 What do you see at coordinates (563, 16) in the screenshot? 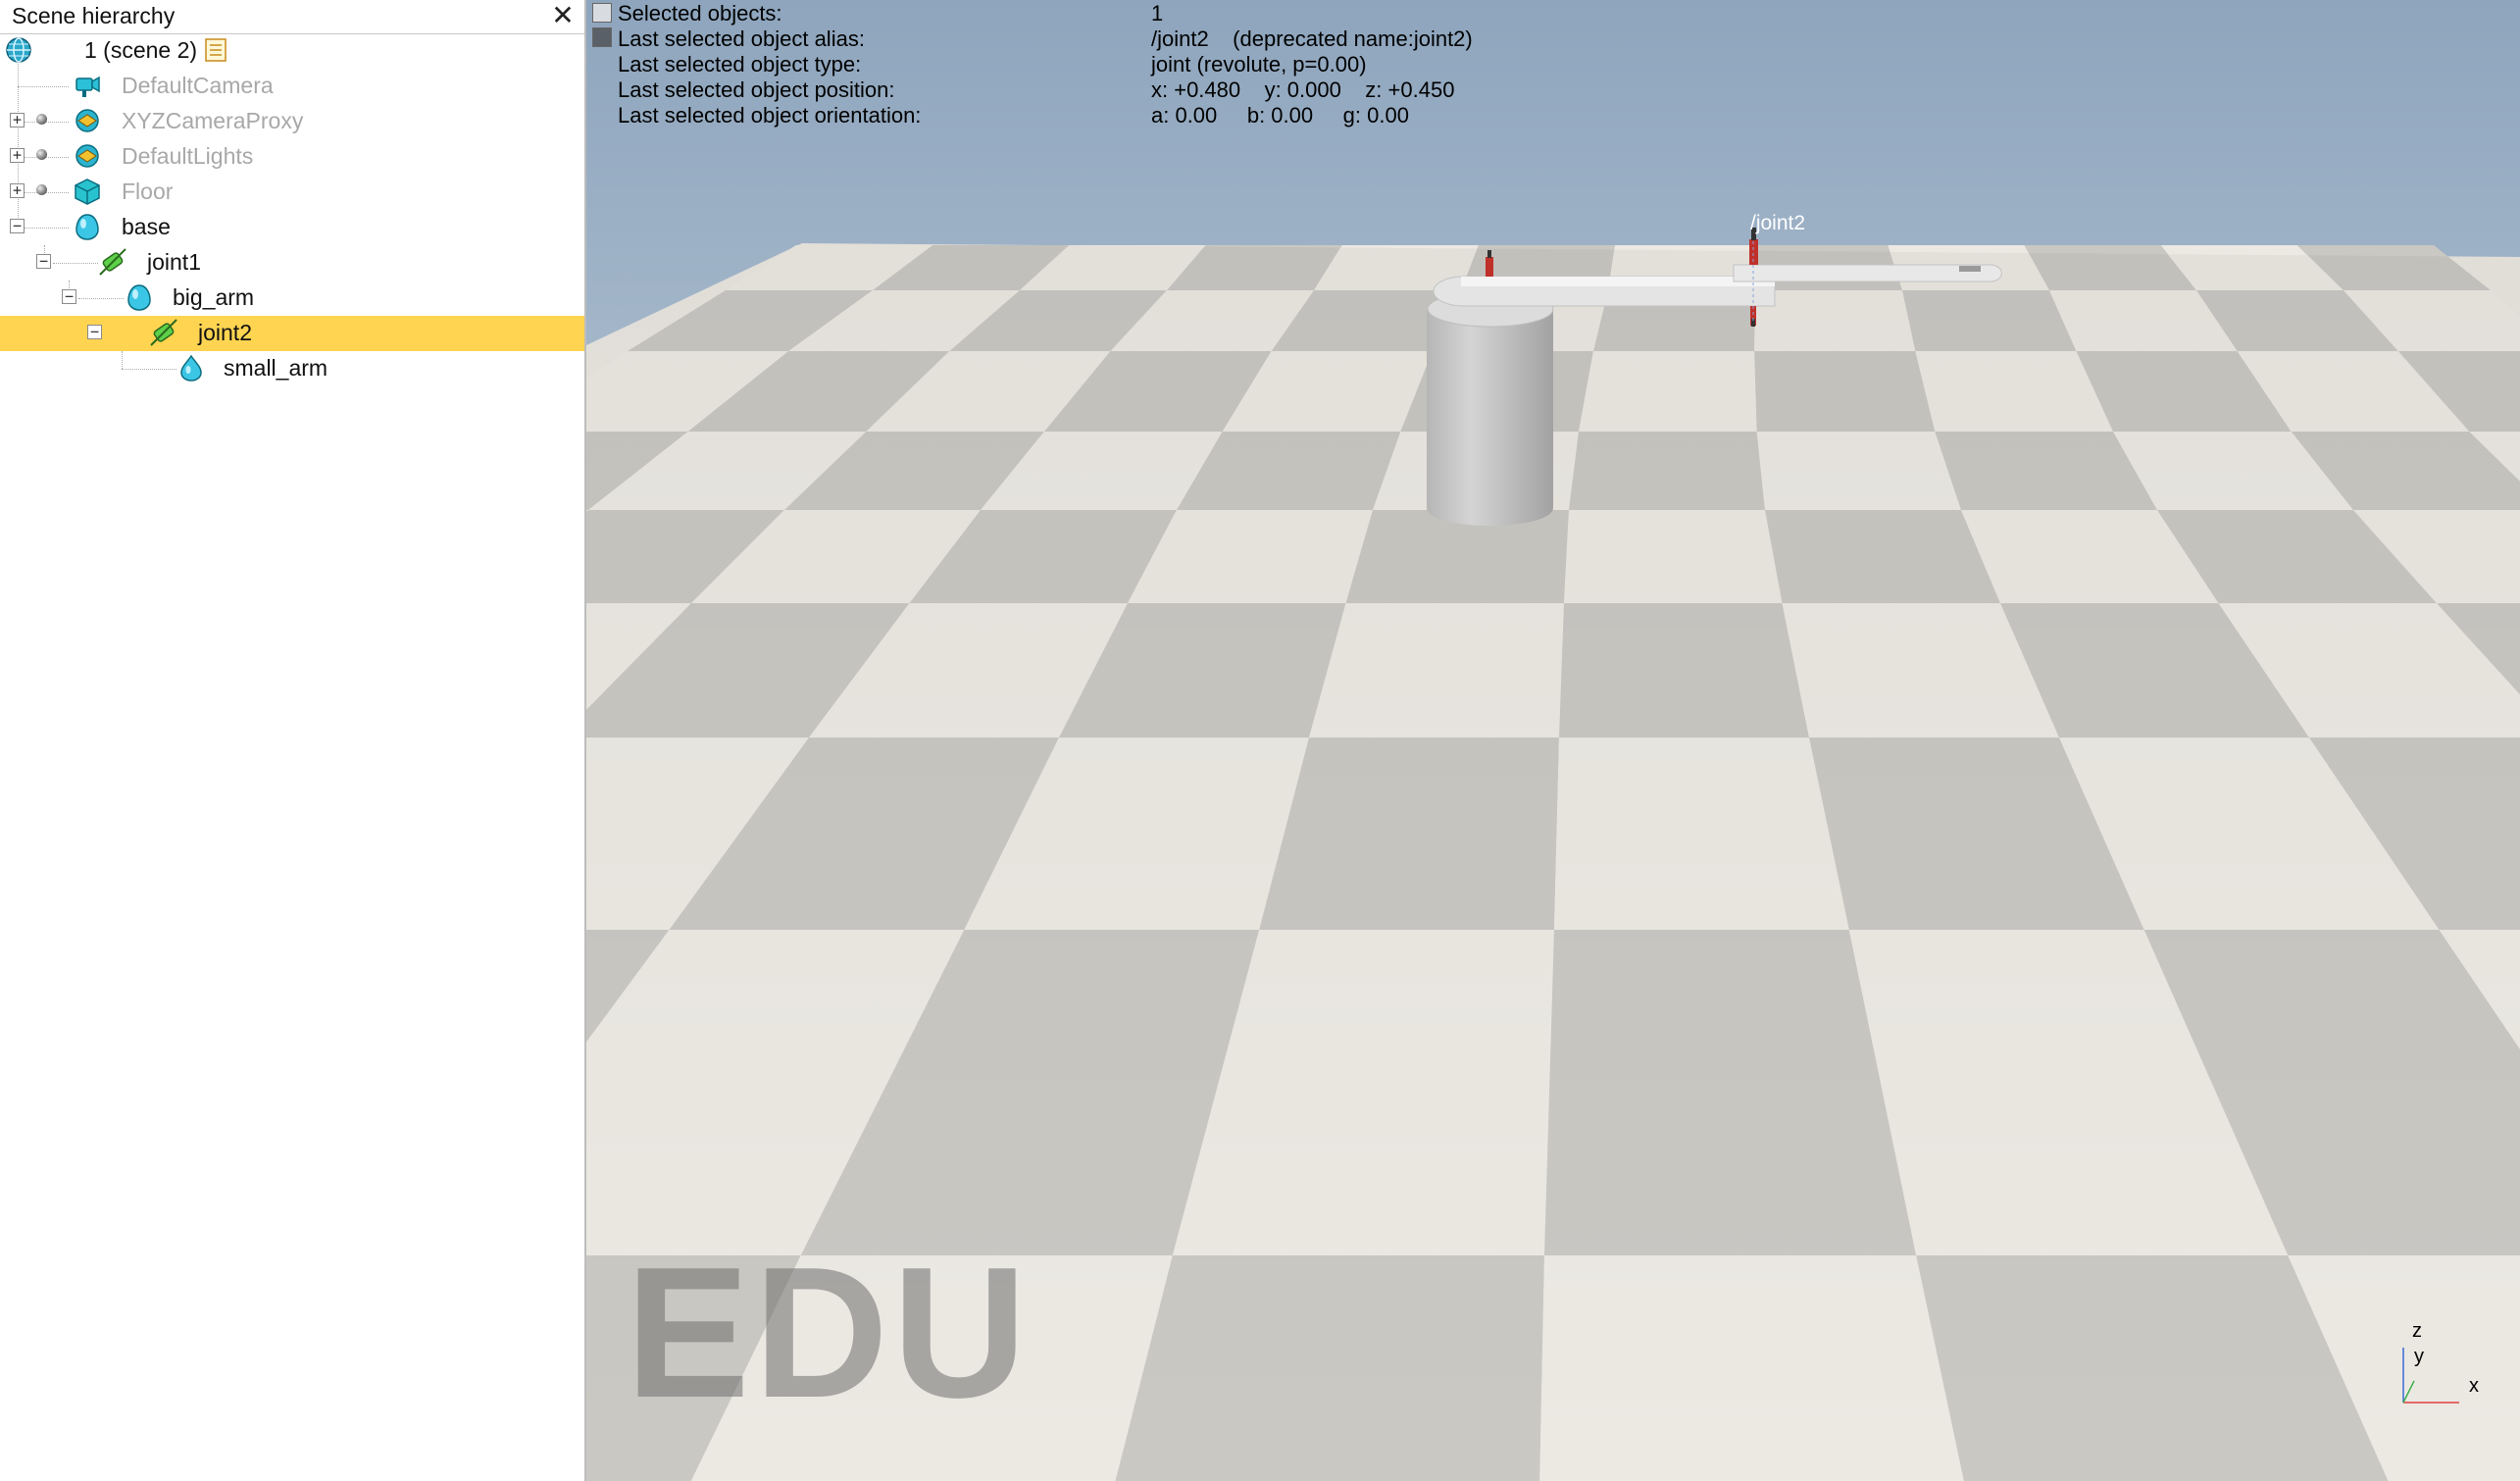
I see `close-icon: ✕` at bounding box center [563, 16].